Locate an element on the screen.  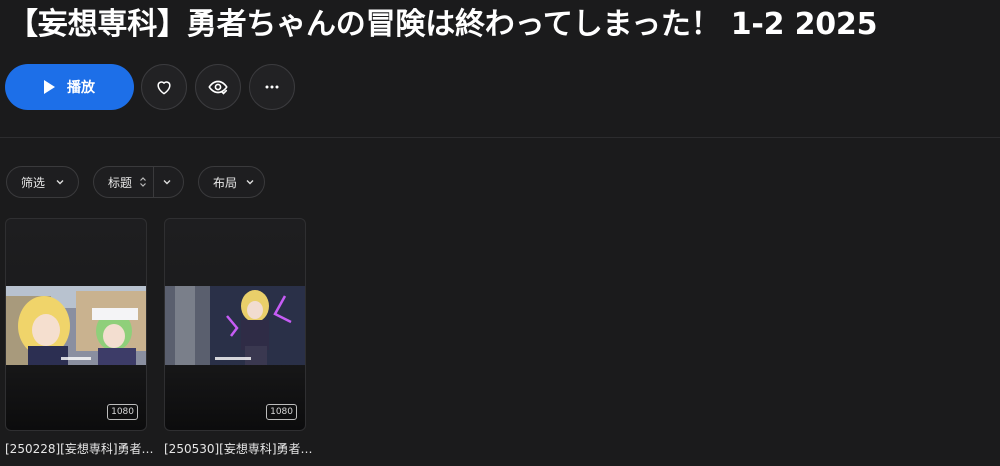
play-icon is located at coordinates (49, 87).